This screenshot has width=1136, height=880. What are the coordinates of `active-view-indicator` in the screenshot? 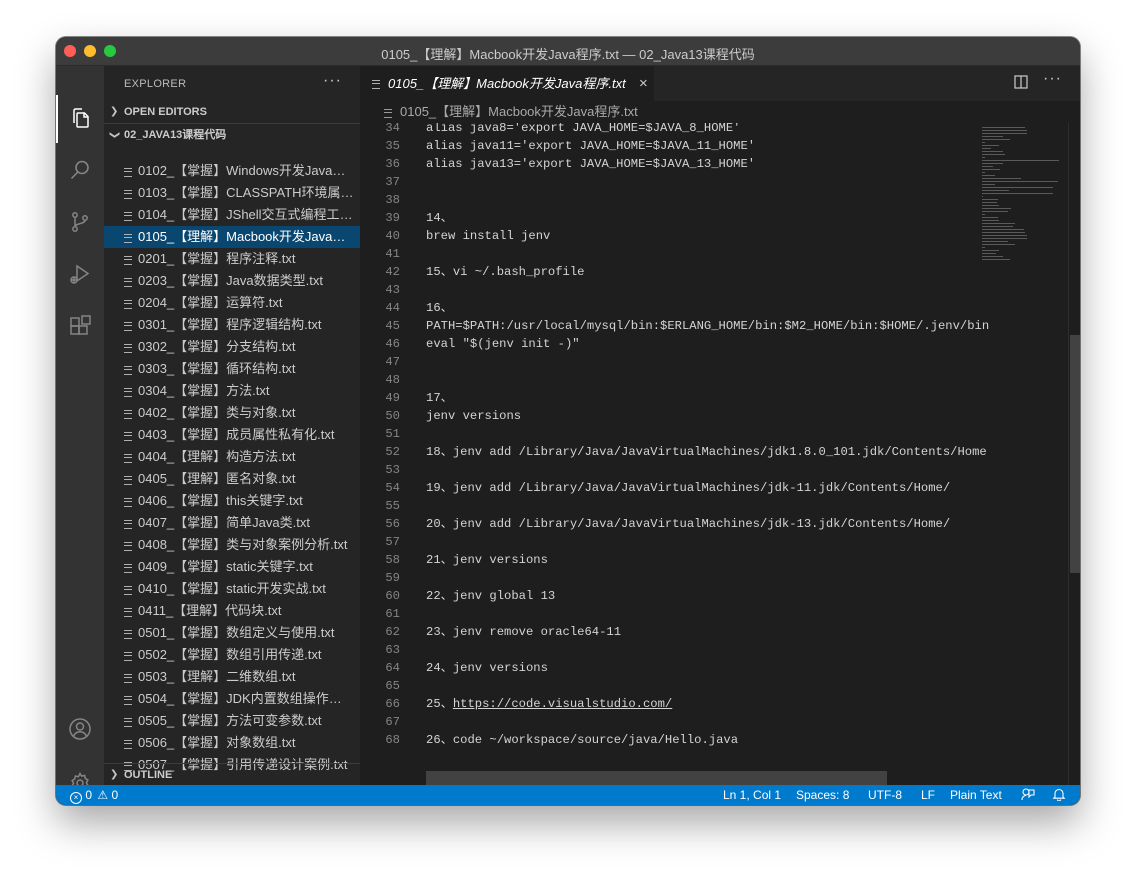 It's located at (57, 119).